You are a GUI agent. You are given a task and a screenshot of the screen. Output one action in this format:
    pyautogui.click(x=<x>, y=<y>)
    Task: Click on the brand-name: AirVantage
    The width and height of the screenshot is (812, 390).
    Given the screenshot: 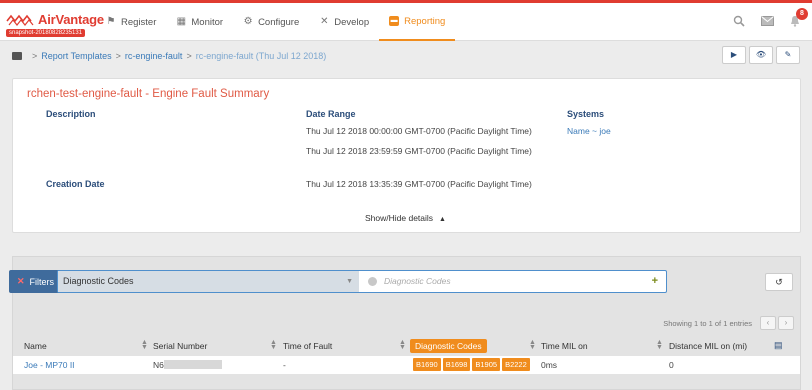 What is the action you would take?
    pyautogui.click(x=71, y=19)
    